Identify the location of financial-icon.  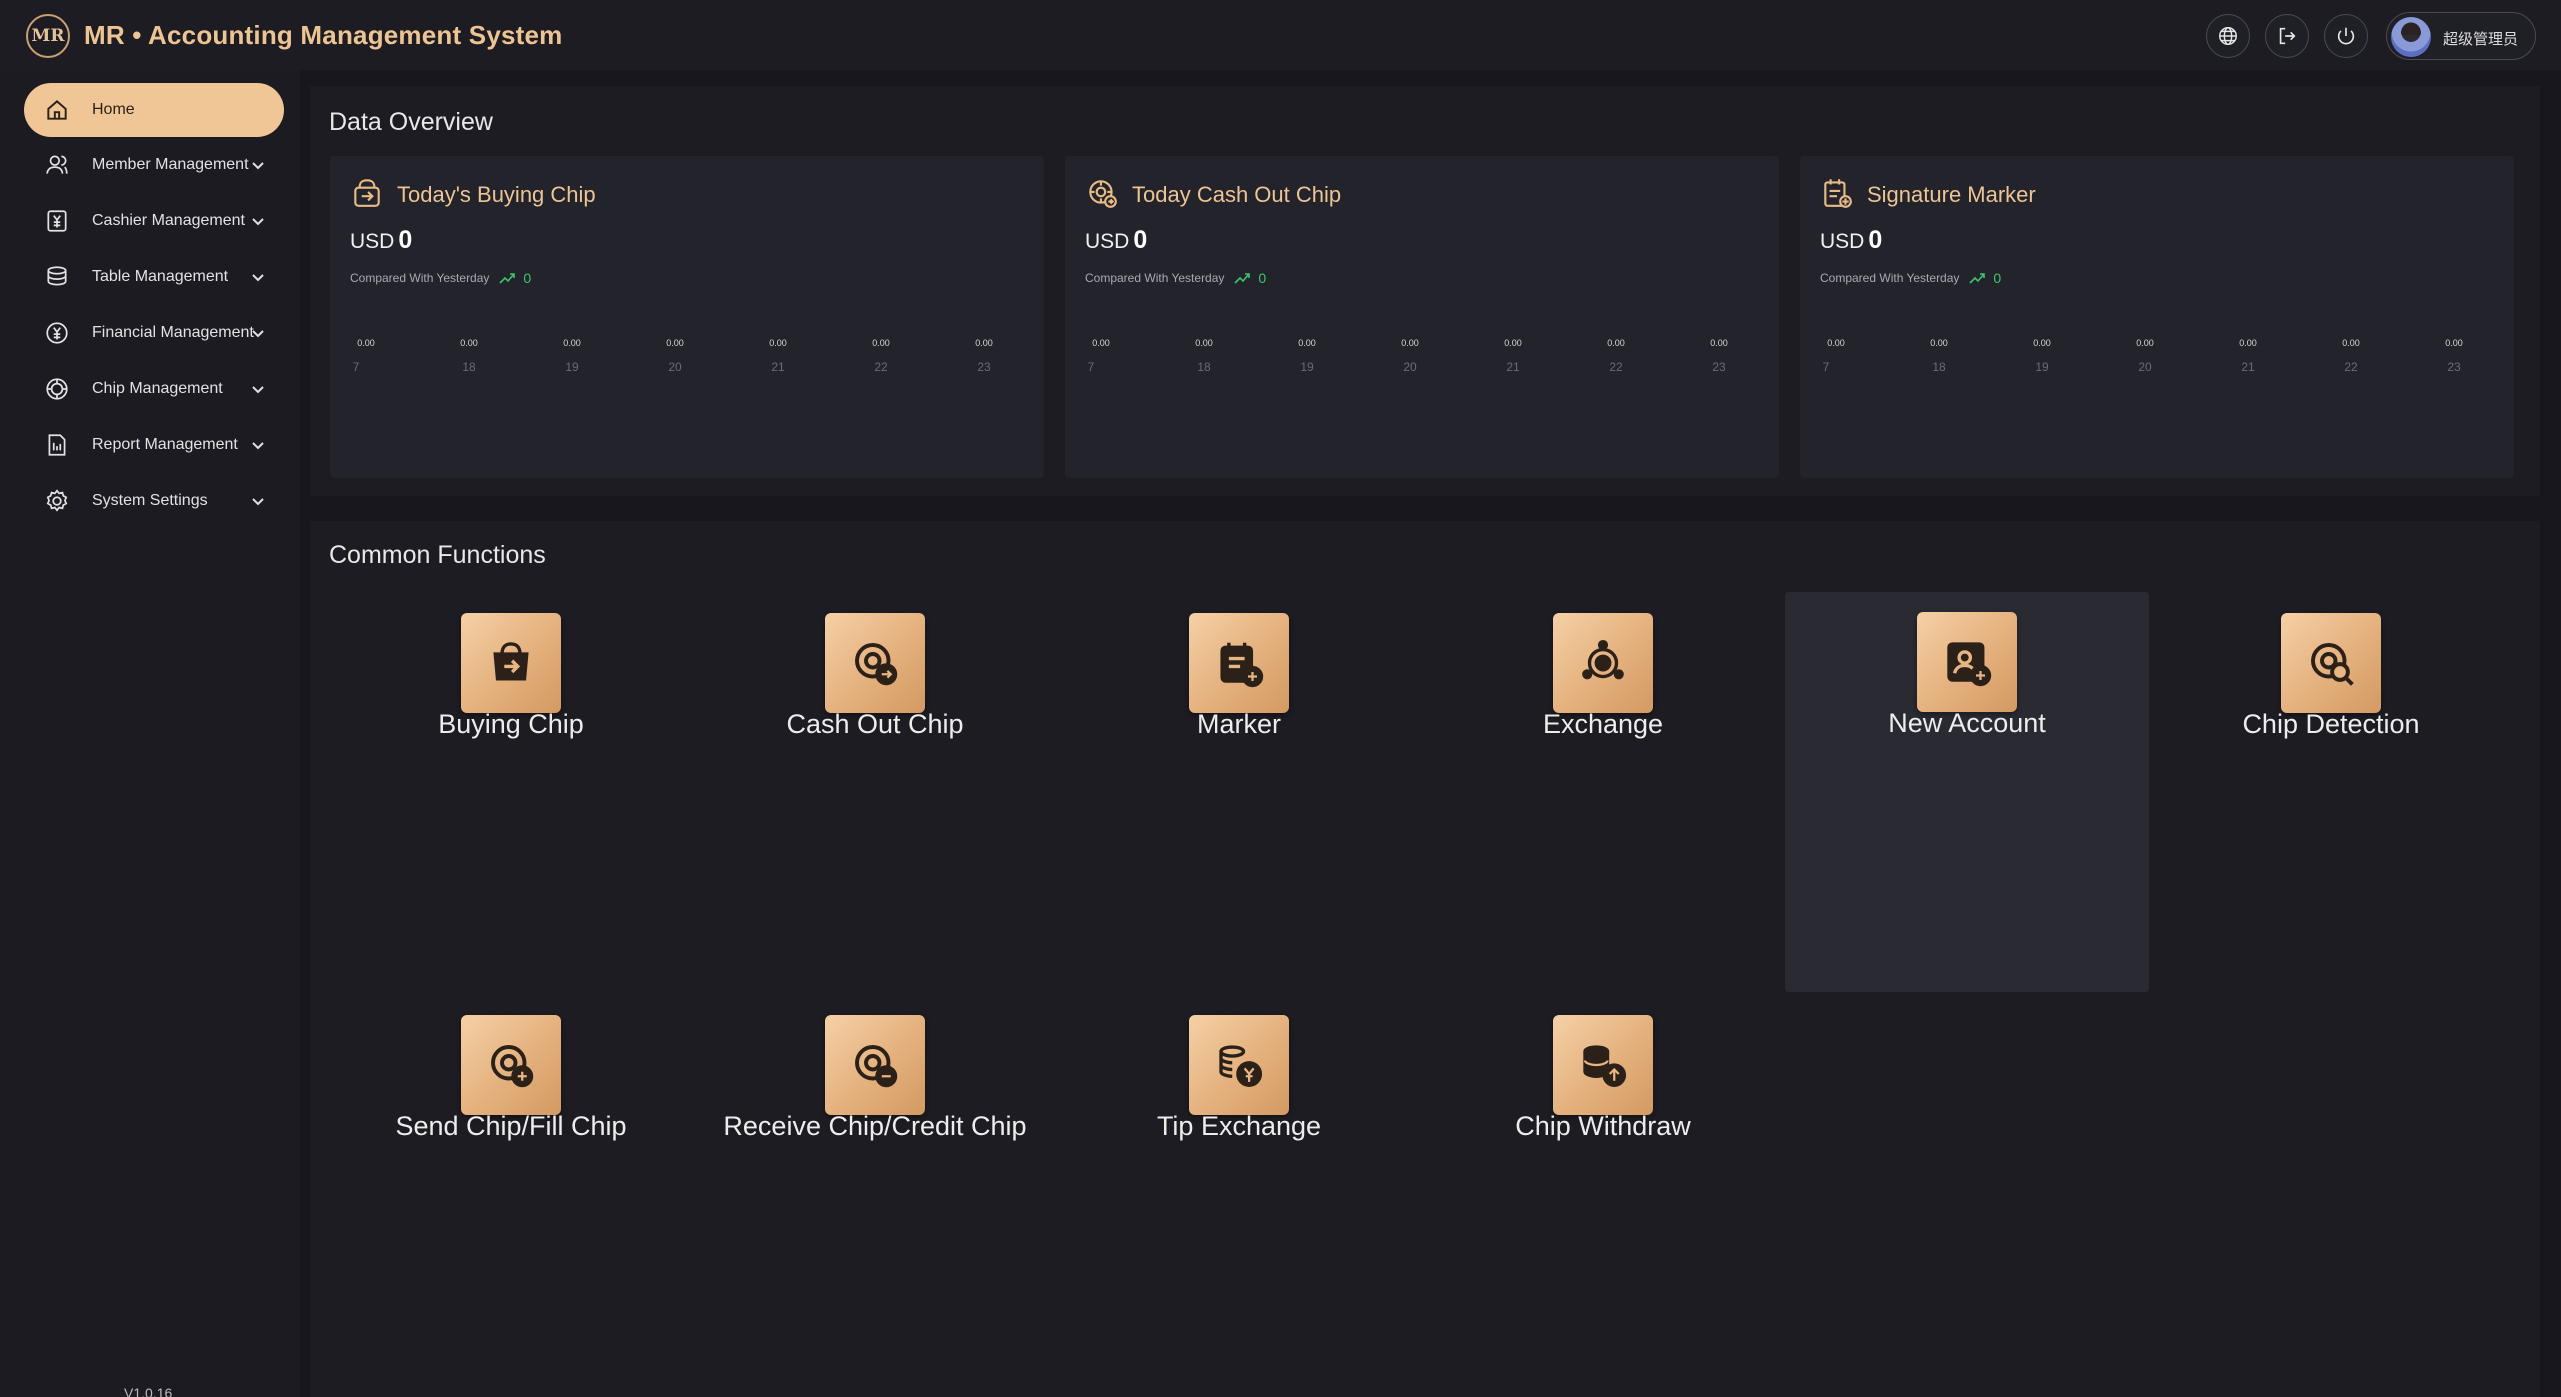
(57, 333).